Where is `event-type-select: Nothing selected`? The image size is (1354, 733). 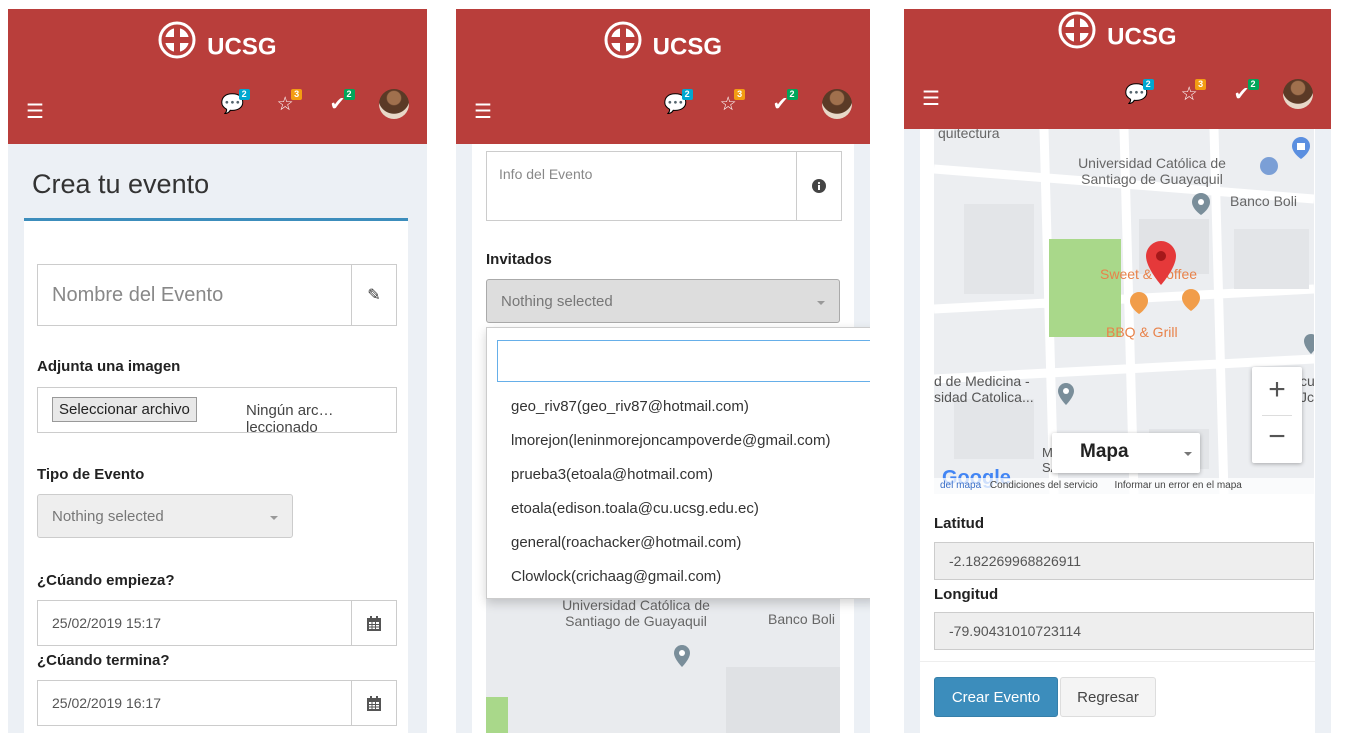
event-type-select: Nothing selected is located at coordinates (165, 516).